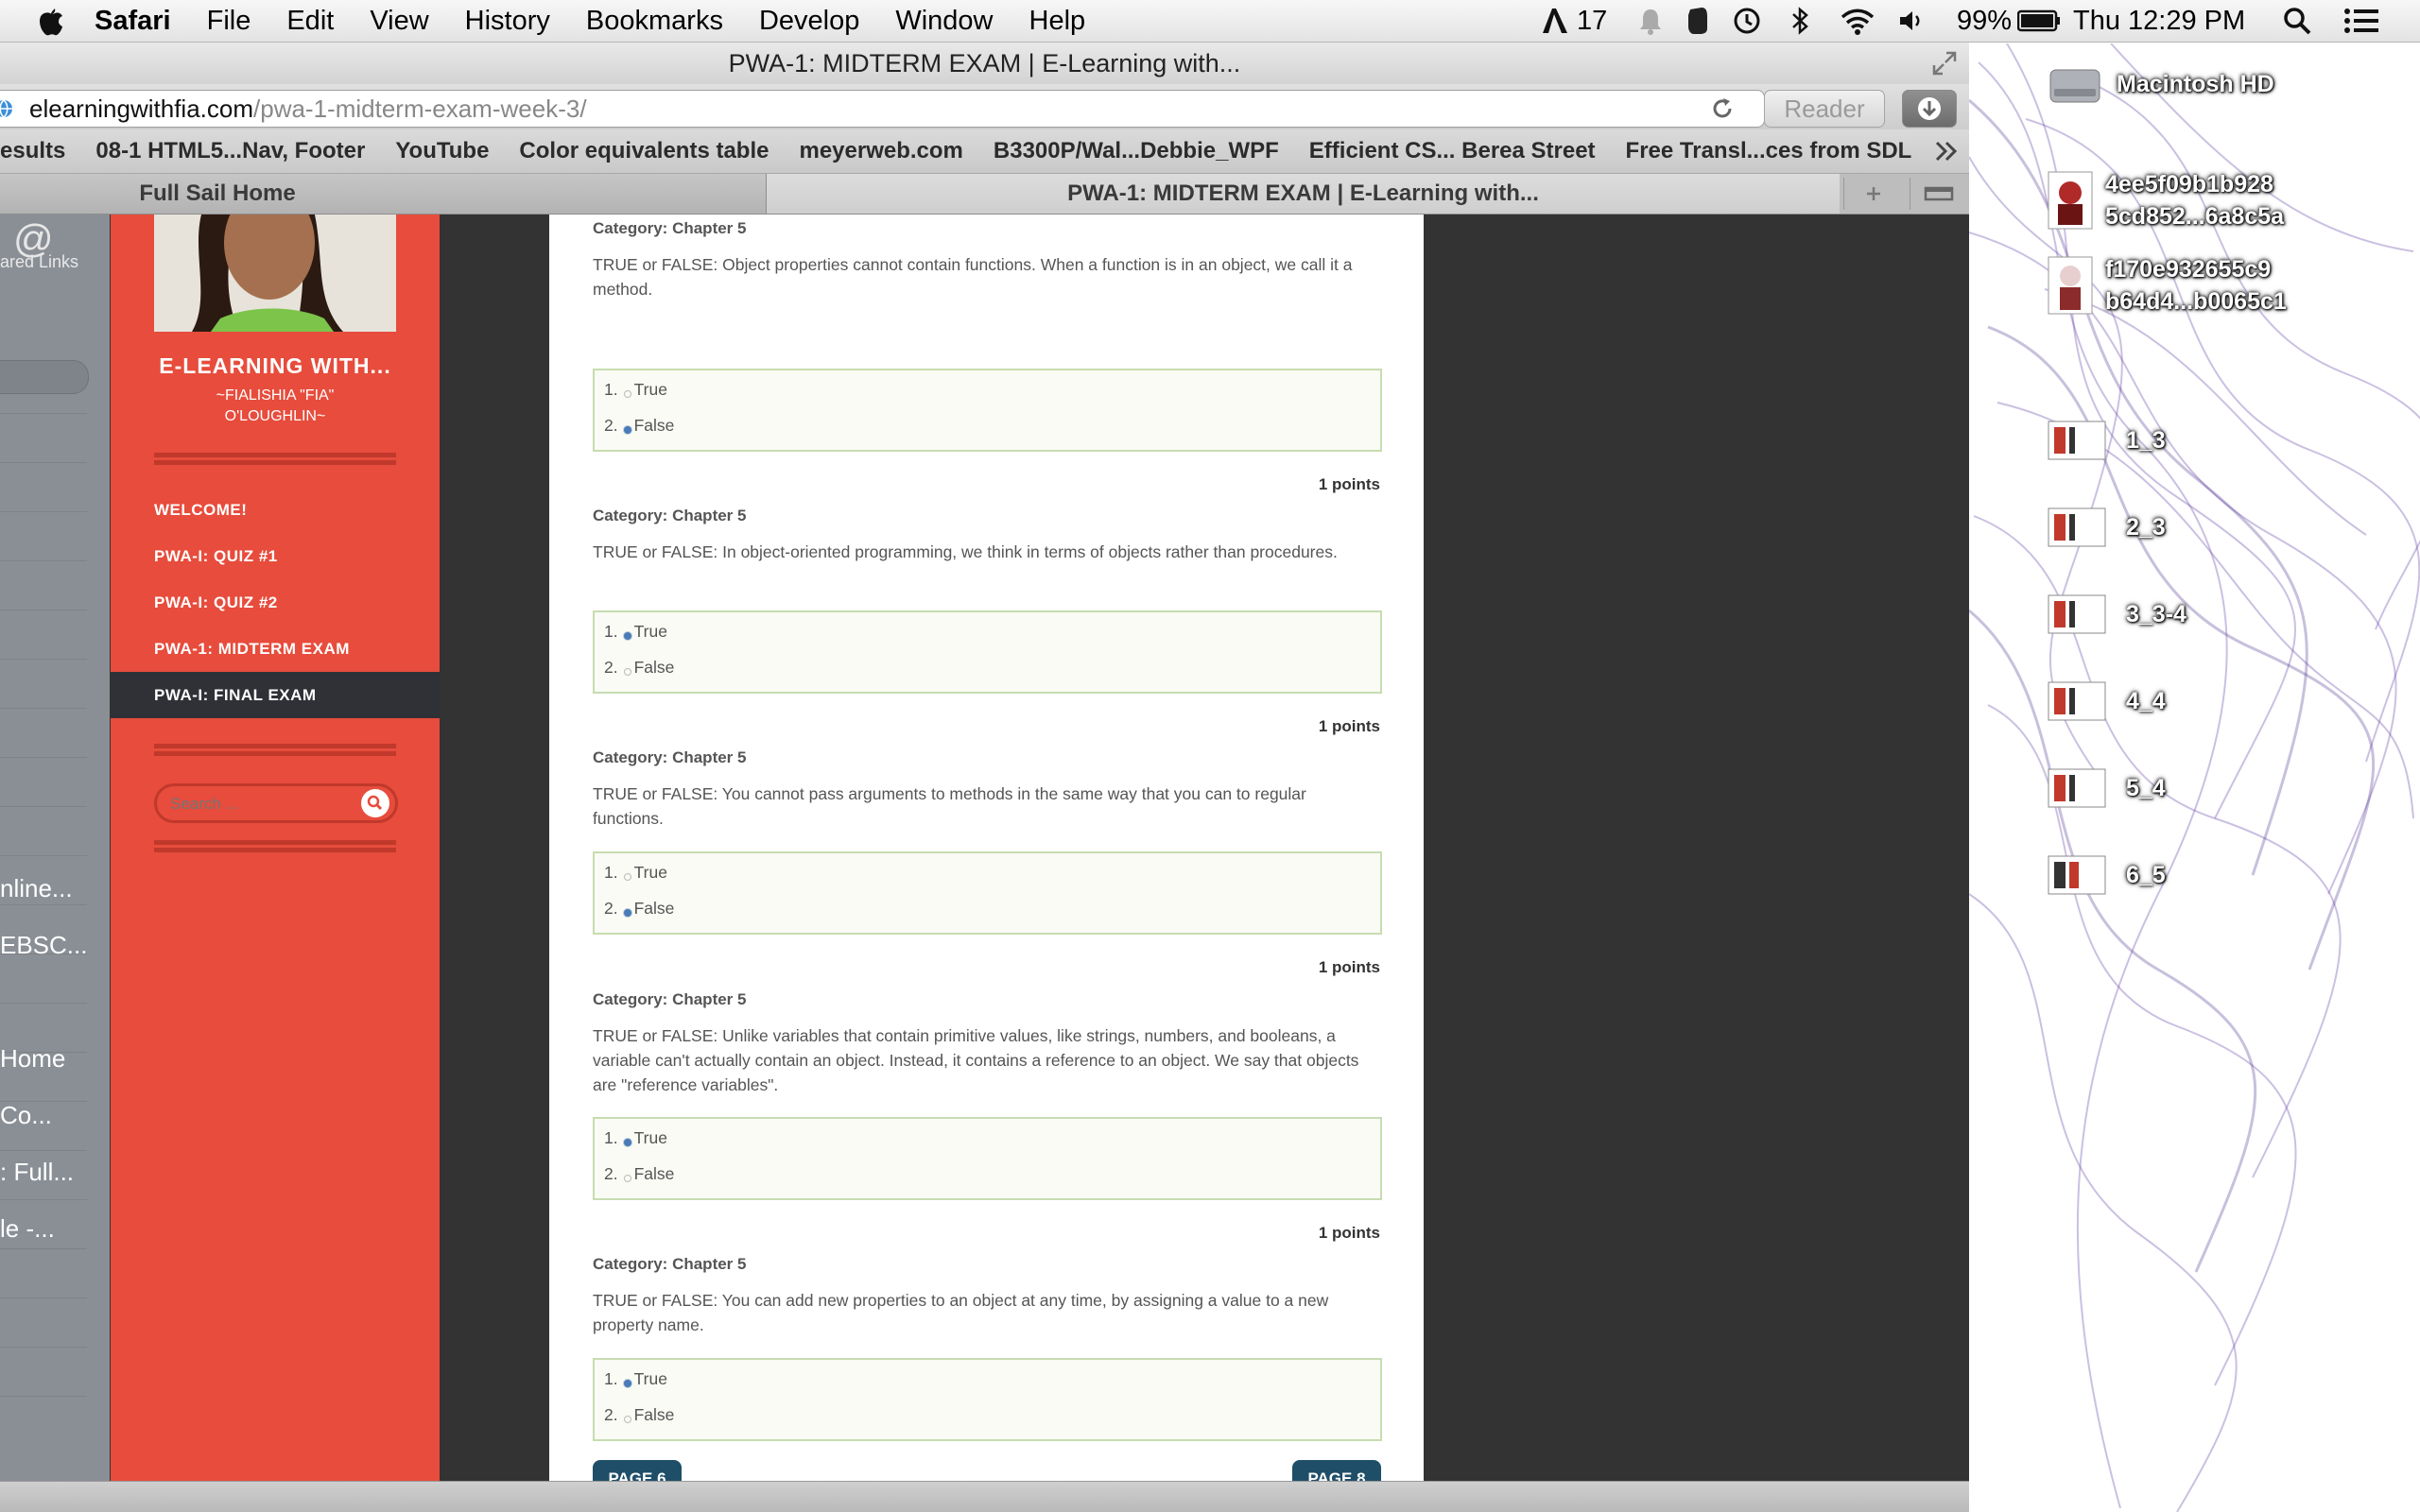 This screenshot has width=2420, height=1512. Describe the element at coordinates (1057, 21) in the screenshot. I see `menu-help: Help` at that location.